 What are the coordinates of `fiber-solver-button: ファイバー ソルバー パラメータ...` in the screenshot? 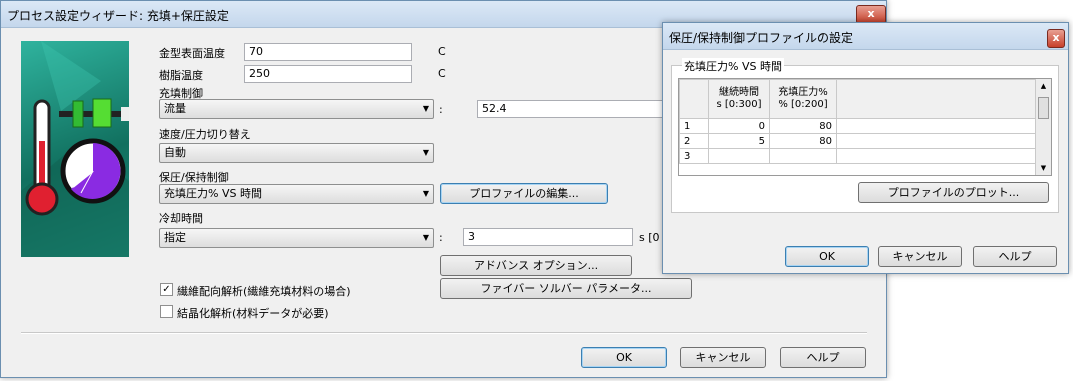 It's located at (566, 288).